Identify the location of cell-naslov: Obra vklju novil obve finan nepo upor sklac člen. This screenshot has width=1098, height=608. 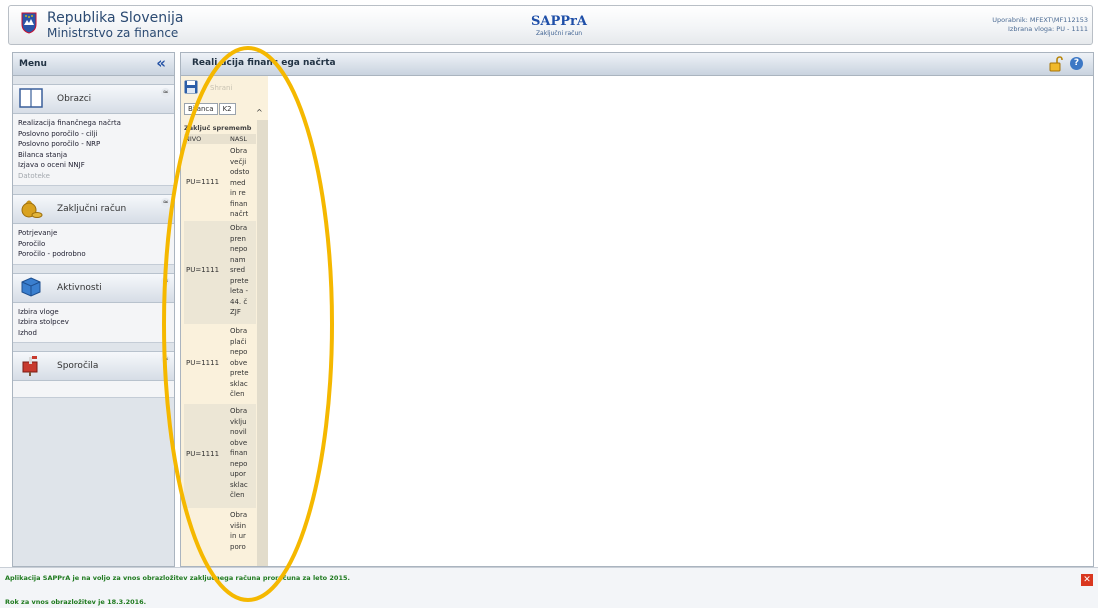
(239, 453).